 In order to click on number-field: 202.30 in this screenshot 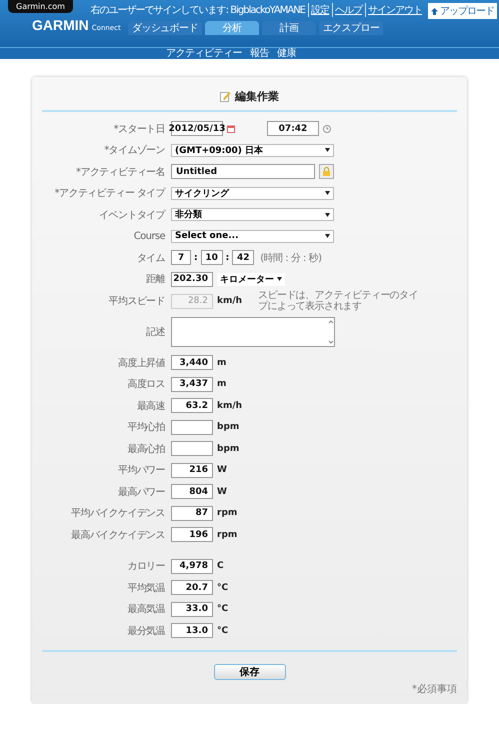, I will do `click(192, 279)`.